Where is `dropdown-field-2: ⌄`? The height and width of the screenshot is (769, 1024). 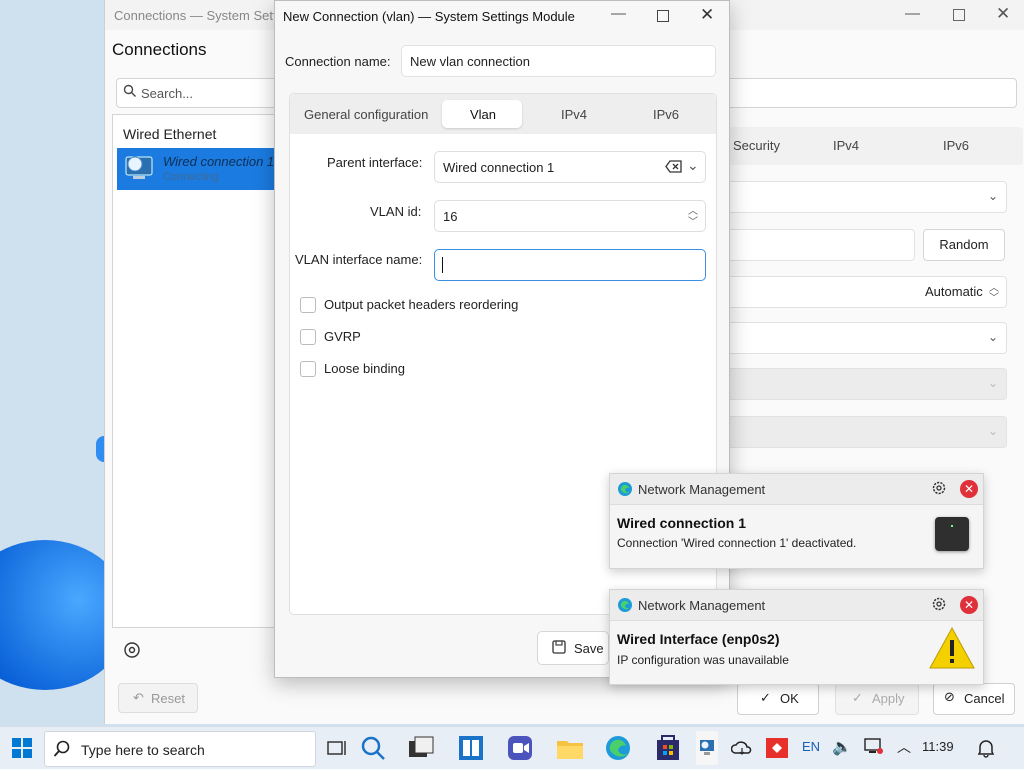 dropdown-field-2: ⌄ is located at coordinates (866, 338).